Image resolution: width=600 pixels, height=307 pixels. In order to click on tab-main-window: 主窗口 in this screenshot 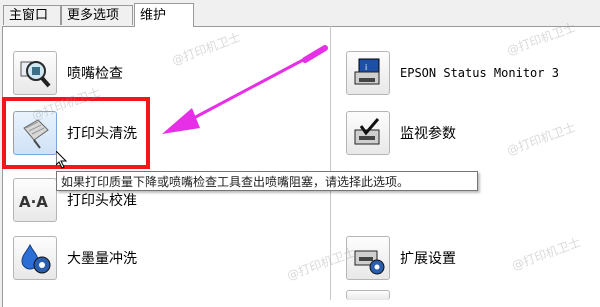, I will do `click(32, 15)`.